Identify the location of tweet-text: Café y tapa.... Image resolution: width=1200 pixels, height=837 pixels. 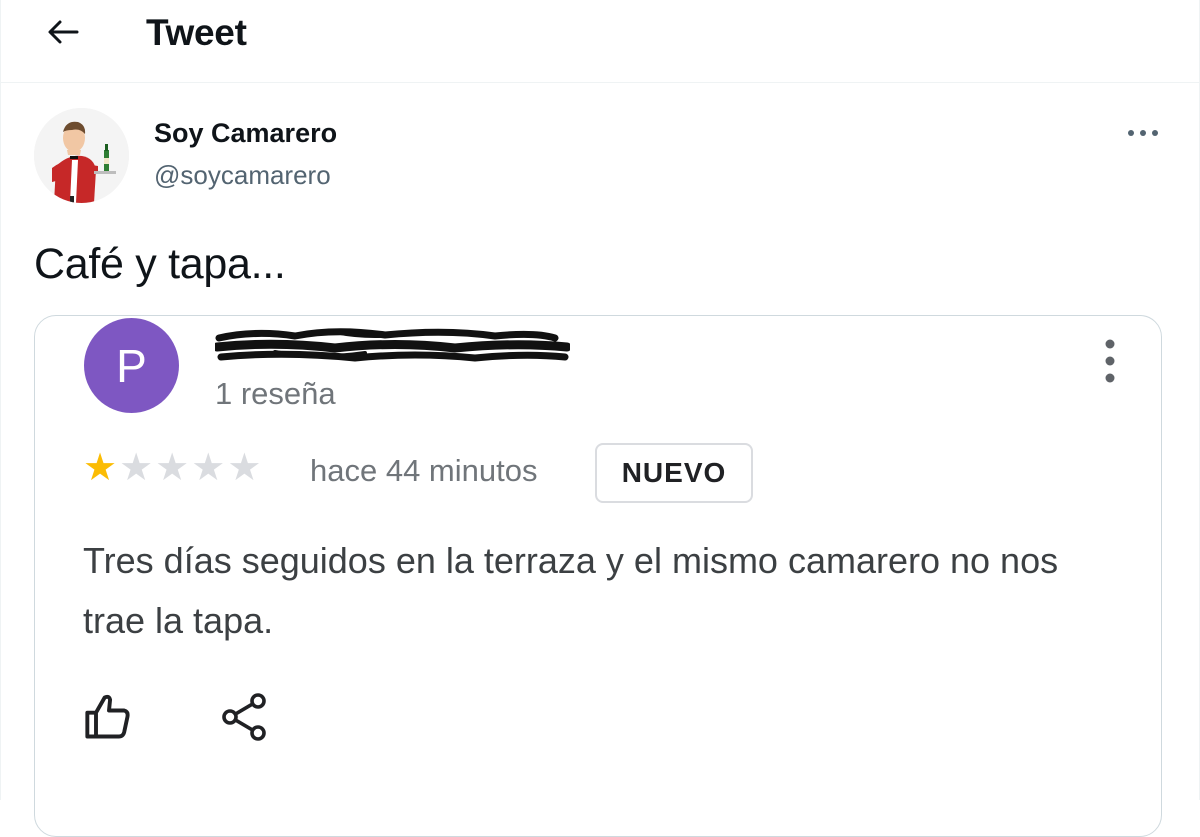
(160, 264).